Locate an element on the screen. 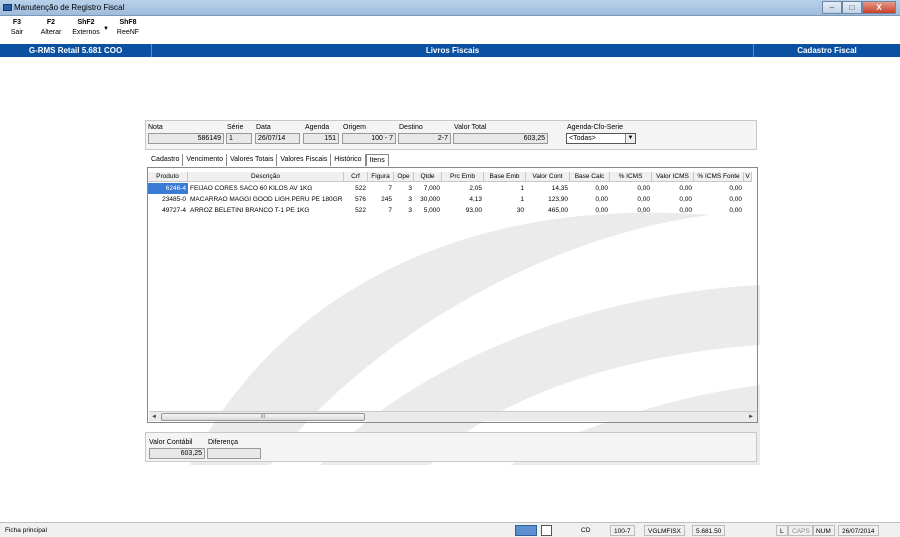  cell-figura: 245 is located at coordinates (381, 199).